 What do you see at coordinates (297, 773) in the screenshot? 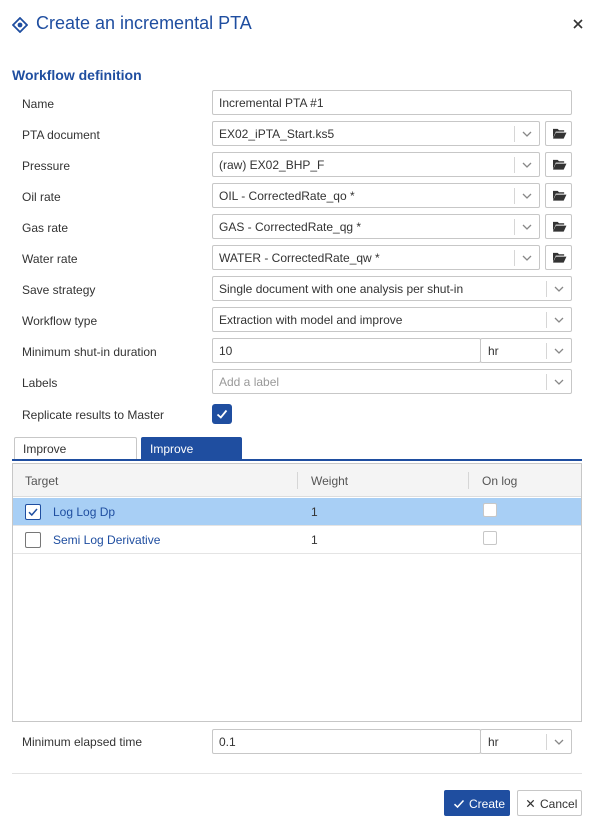
I see `footer-divider` at bounding box center [297, 773].